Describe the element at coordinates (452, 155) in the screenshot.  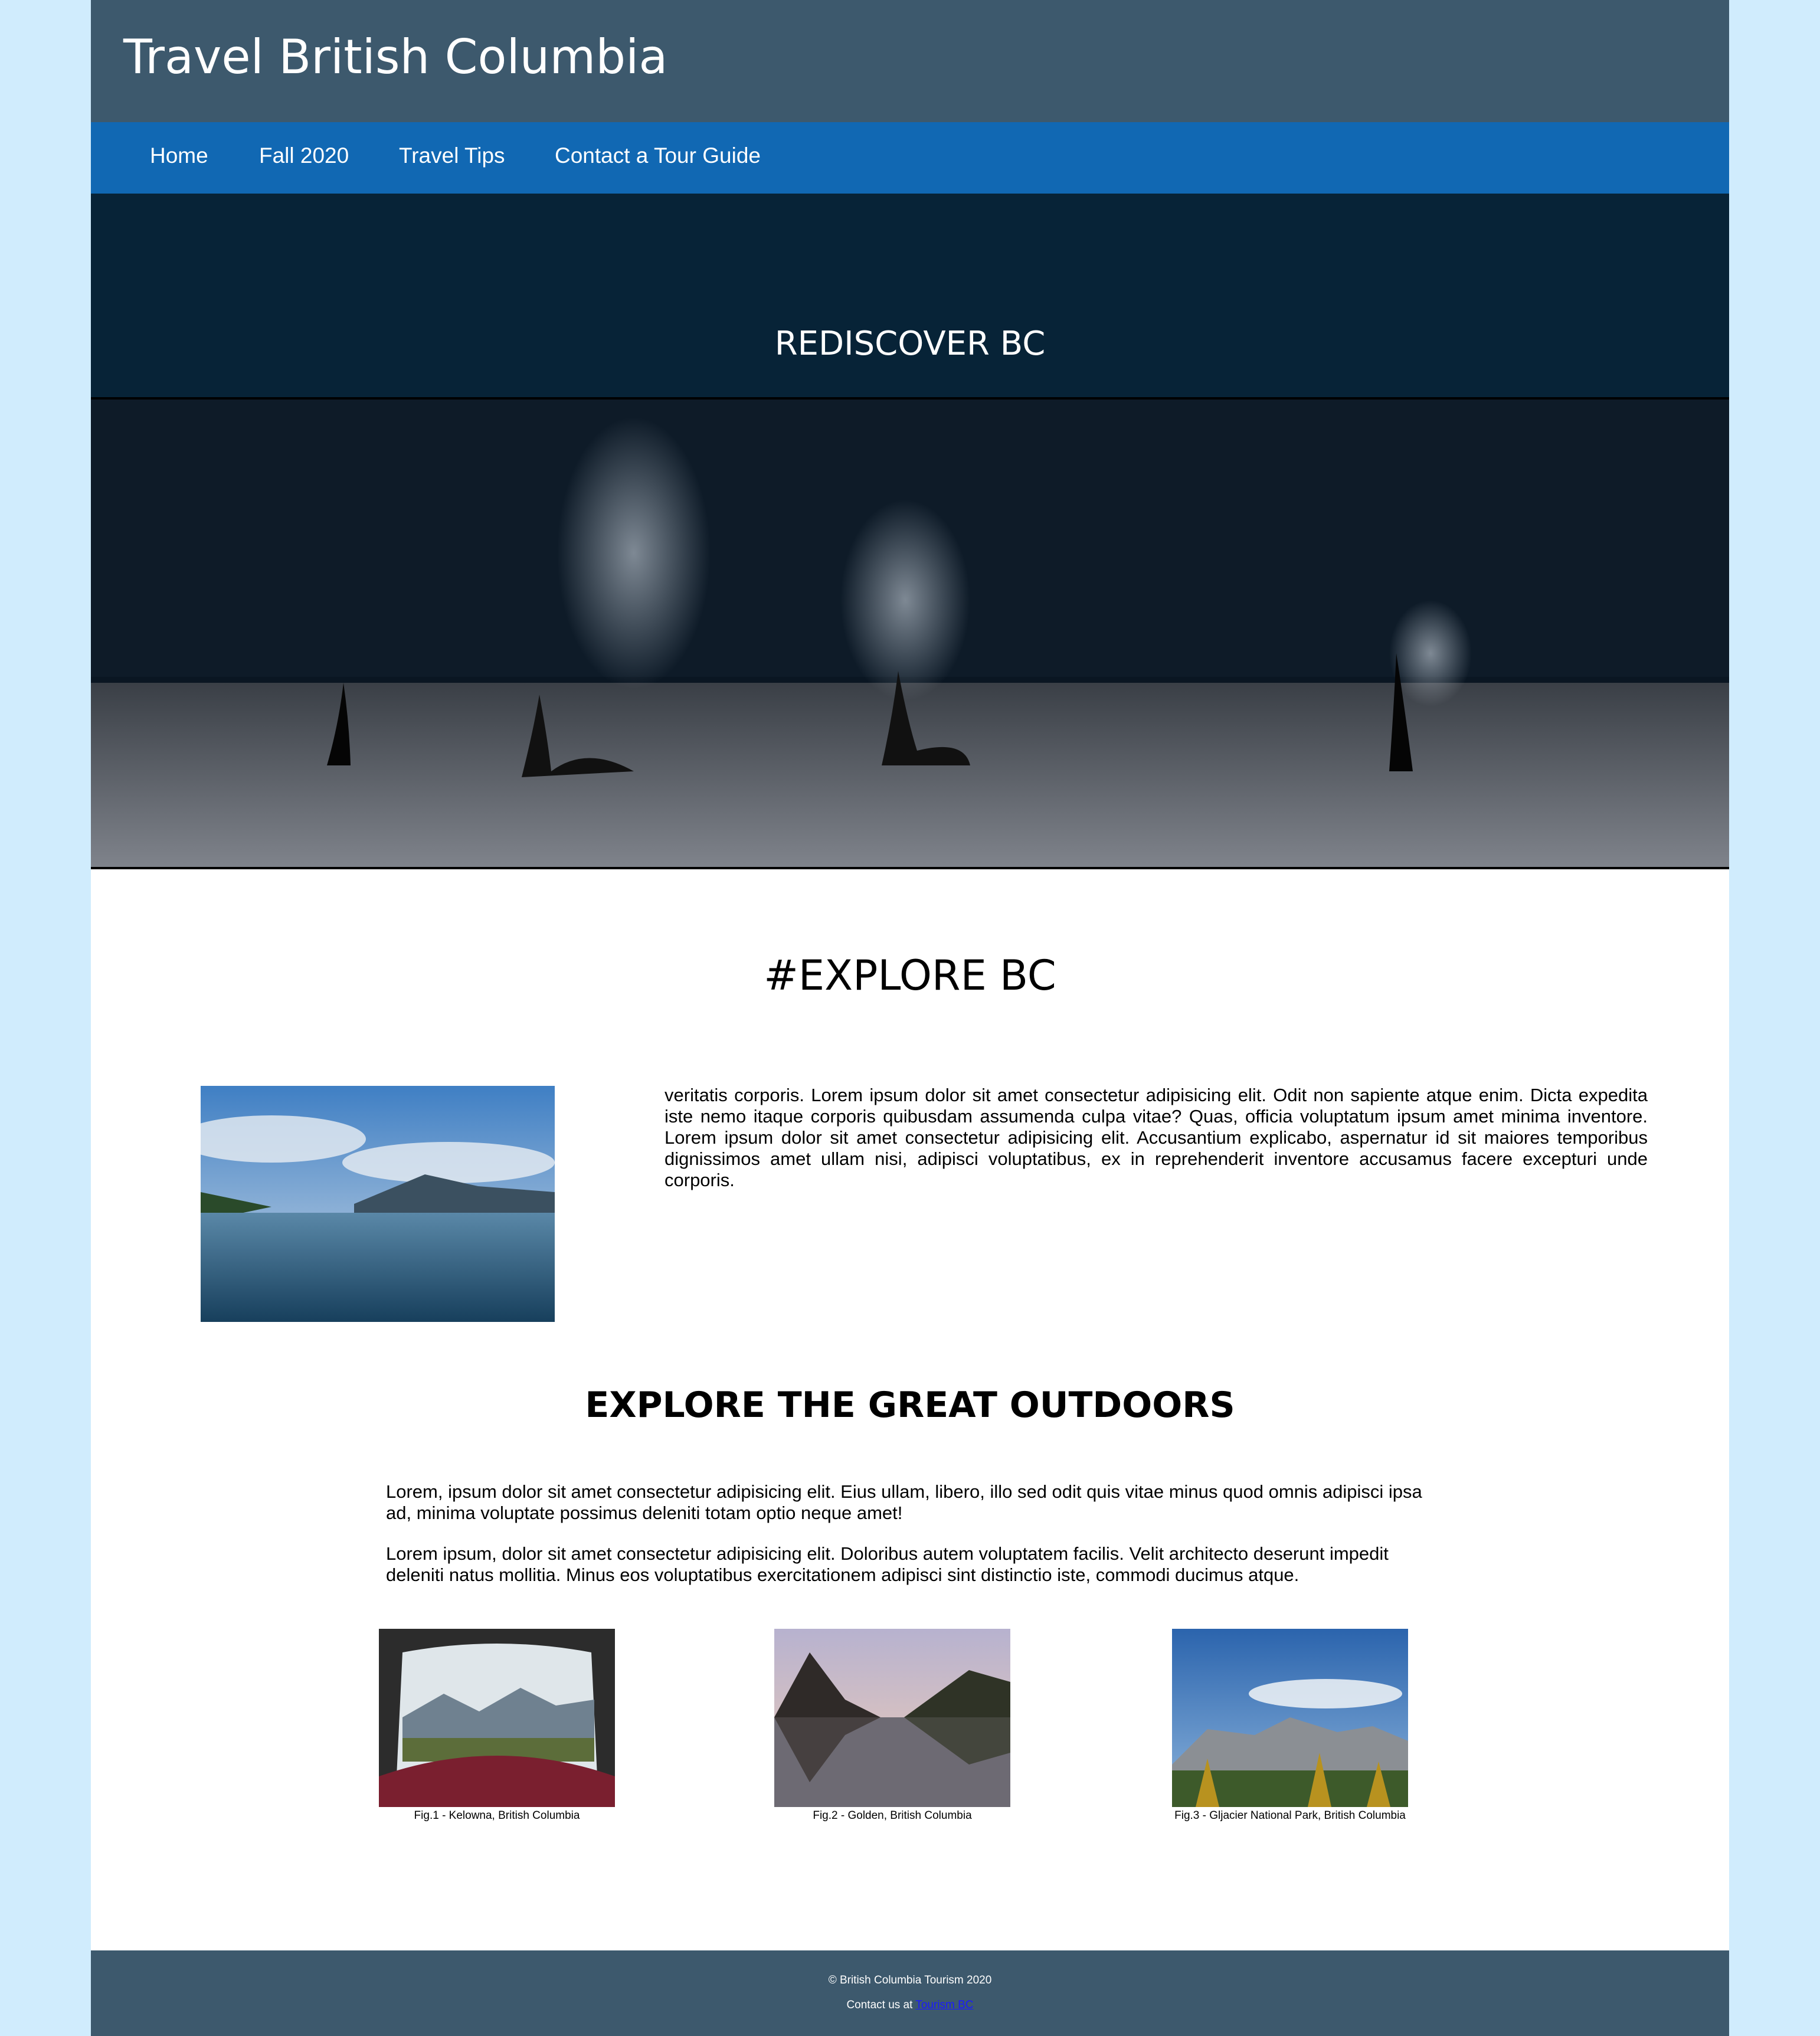
I see `nav-item-travel-tips: Travel Tips` at that location.